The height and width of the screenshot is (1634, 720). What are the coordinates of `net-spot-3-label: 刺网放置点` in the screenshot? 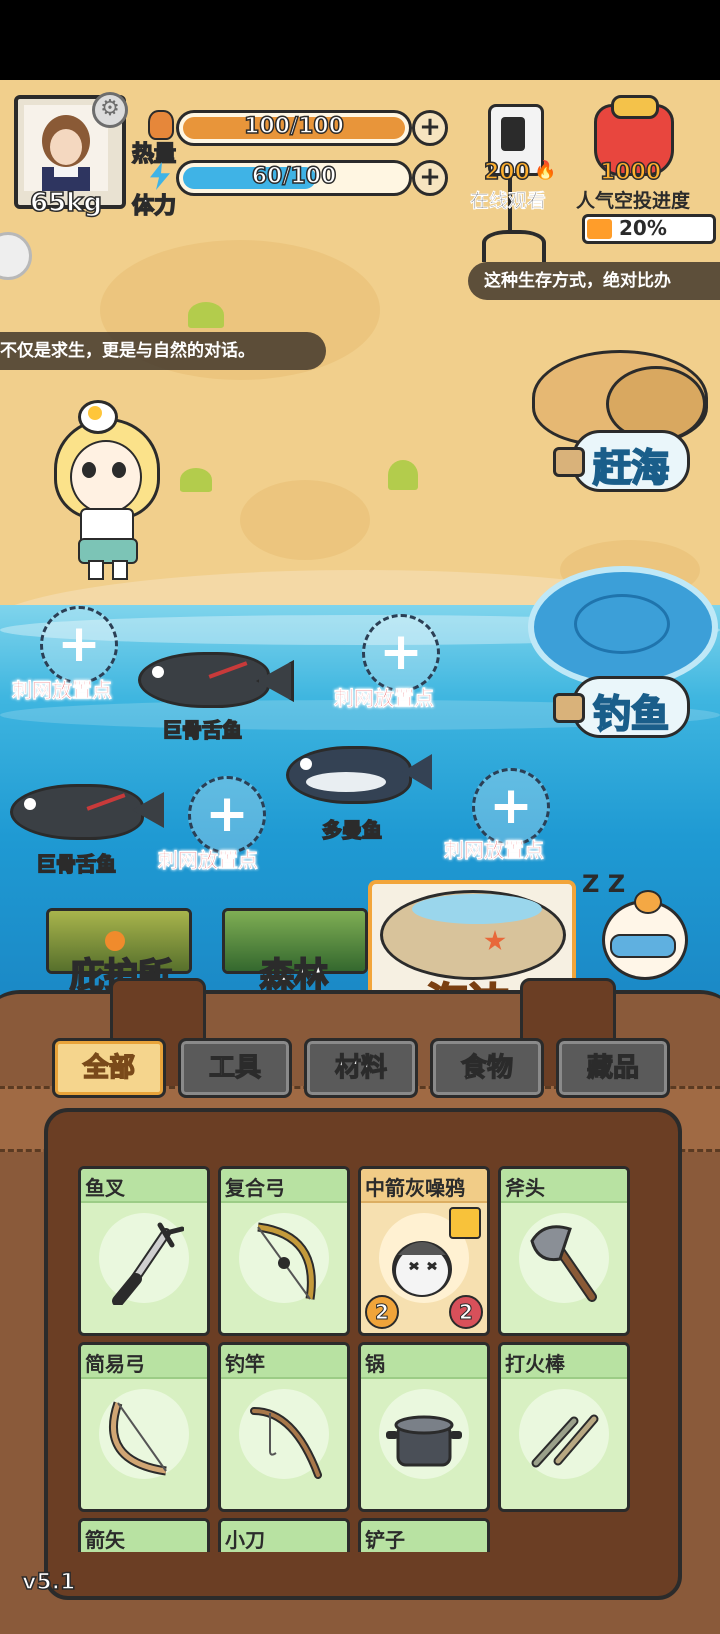 It's located at (208, 860).